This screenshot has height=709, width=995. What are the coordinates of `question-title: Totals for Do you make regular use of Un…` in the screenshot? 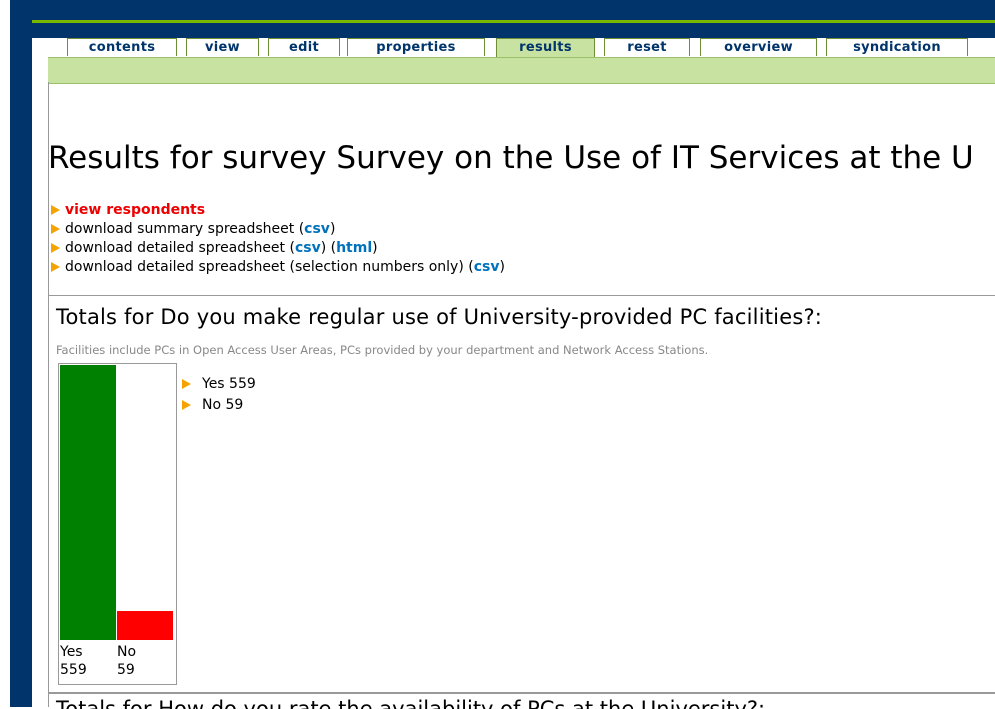 It's located at (439, 317).